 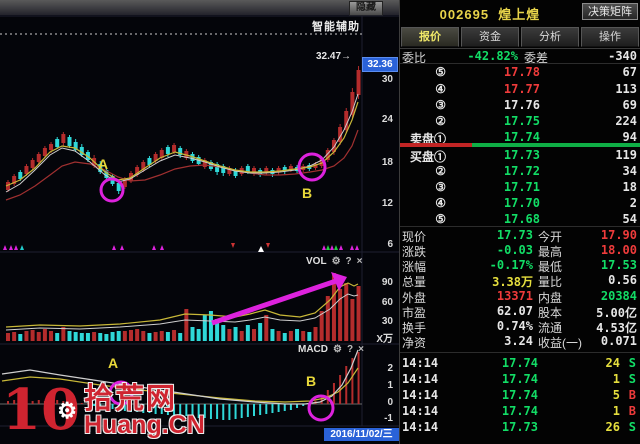 I want to click on volume-value: 2, so click(x=633, y=203).